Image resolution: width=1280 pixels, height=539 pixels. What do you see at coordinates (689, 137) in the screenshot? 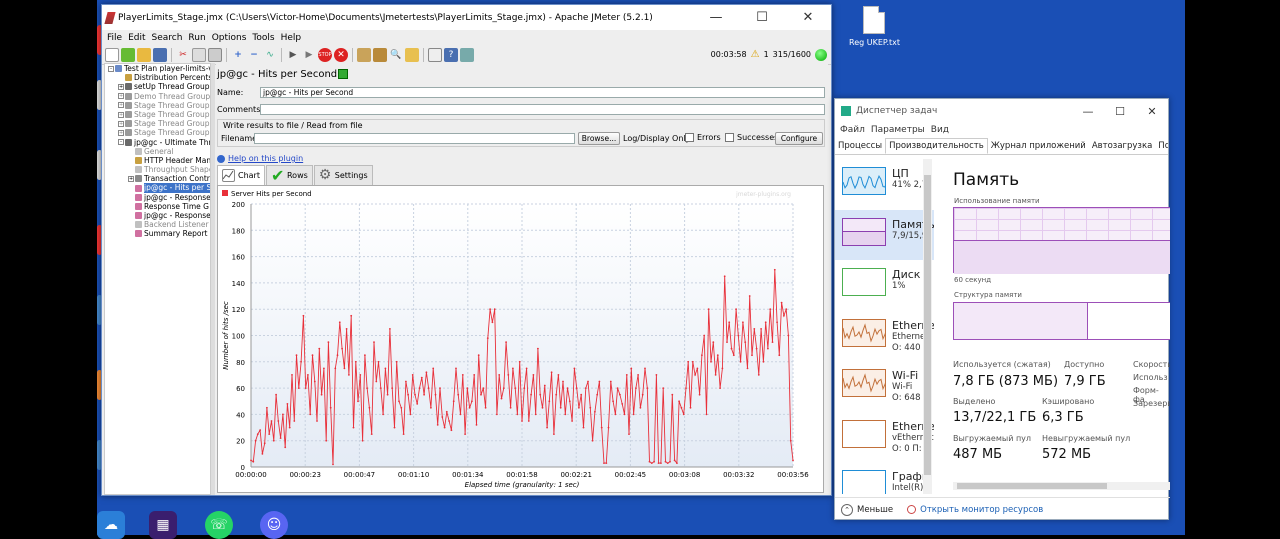
I see `errors-checkbox-box` at bounding box center [689, 137].